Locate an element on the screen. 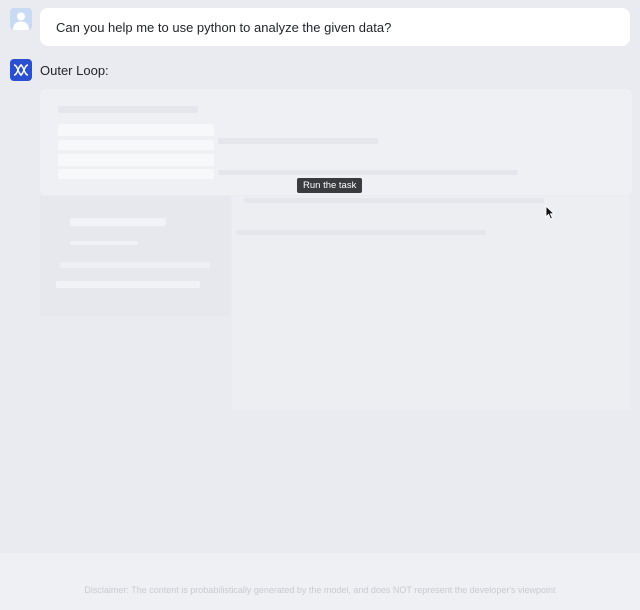 The height and width of the screenshot is (610, 640). faded-sidebar is located at coordinates (135, 256).